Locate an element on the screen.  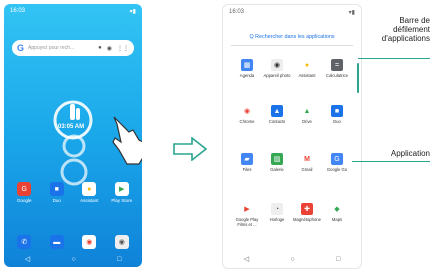
app-search-bar: Q Rechercher dans les applications is located at coordinates (292, 37).